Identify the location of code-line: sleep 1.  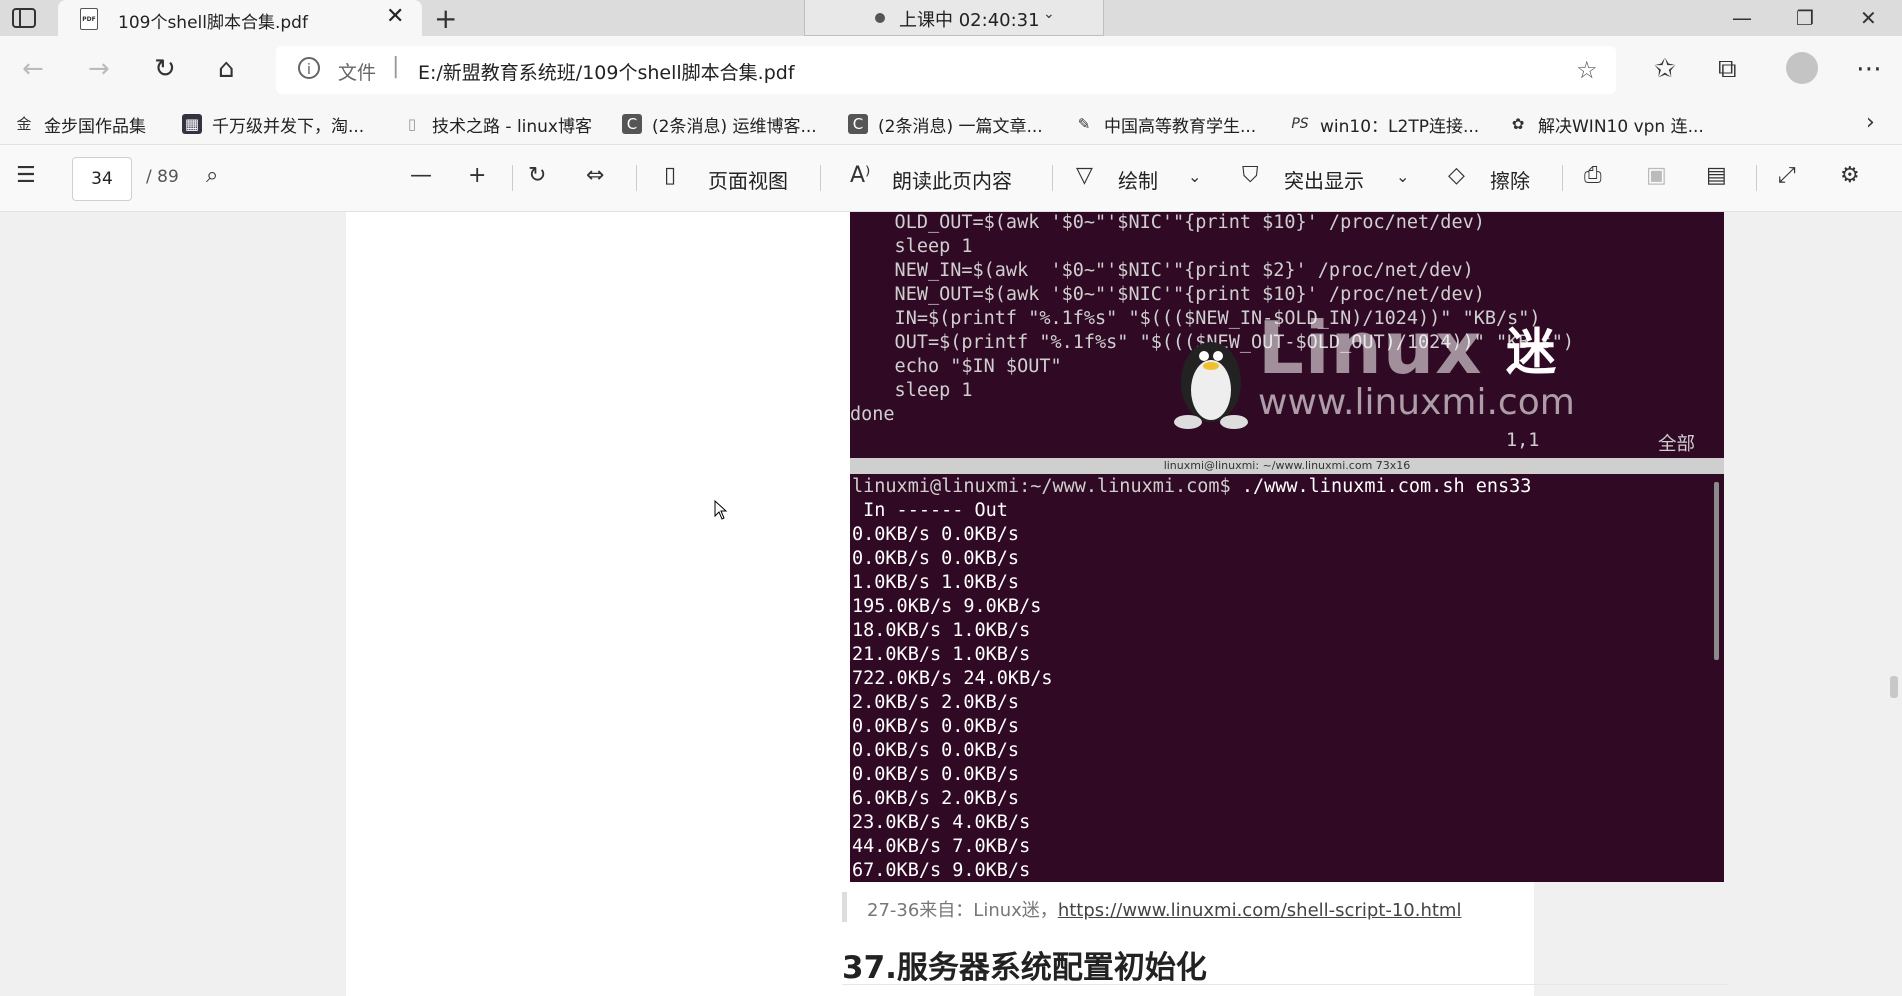
(911, 390).